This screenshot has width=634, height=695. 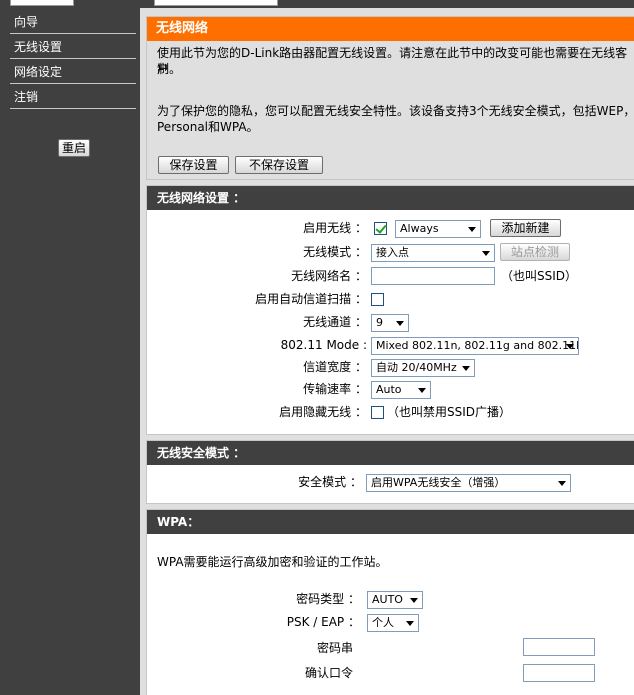 I want to click on wpa-description: WPA需要能运行高级加密和验证的工作站。, so click(x=272, y=562).